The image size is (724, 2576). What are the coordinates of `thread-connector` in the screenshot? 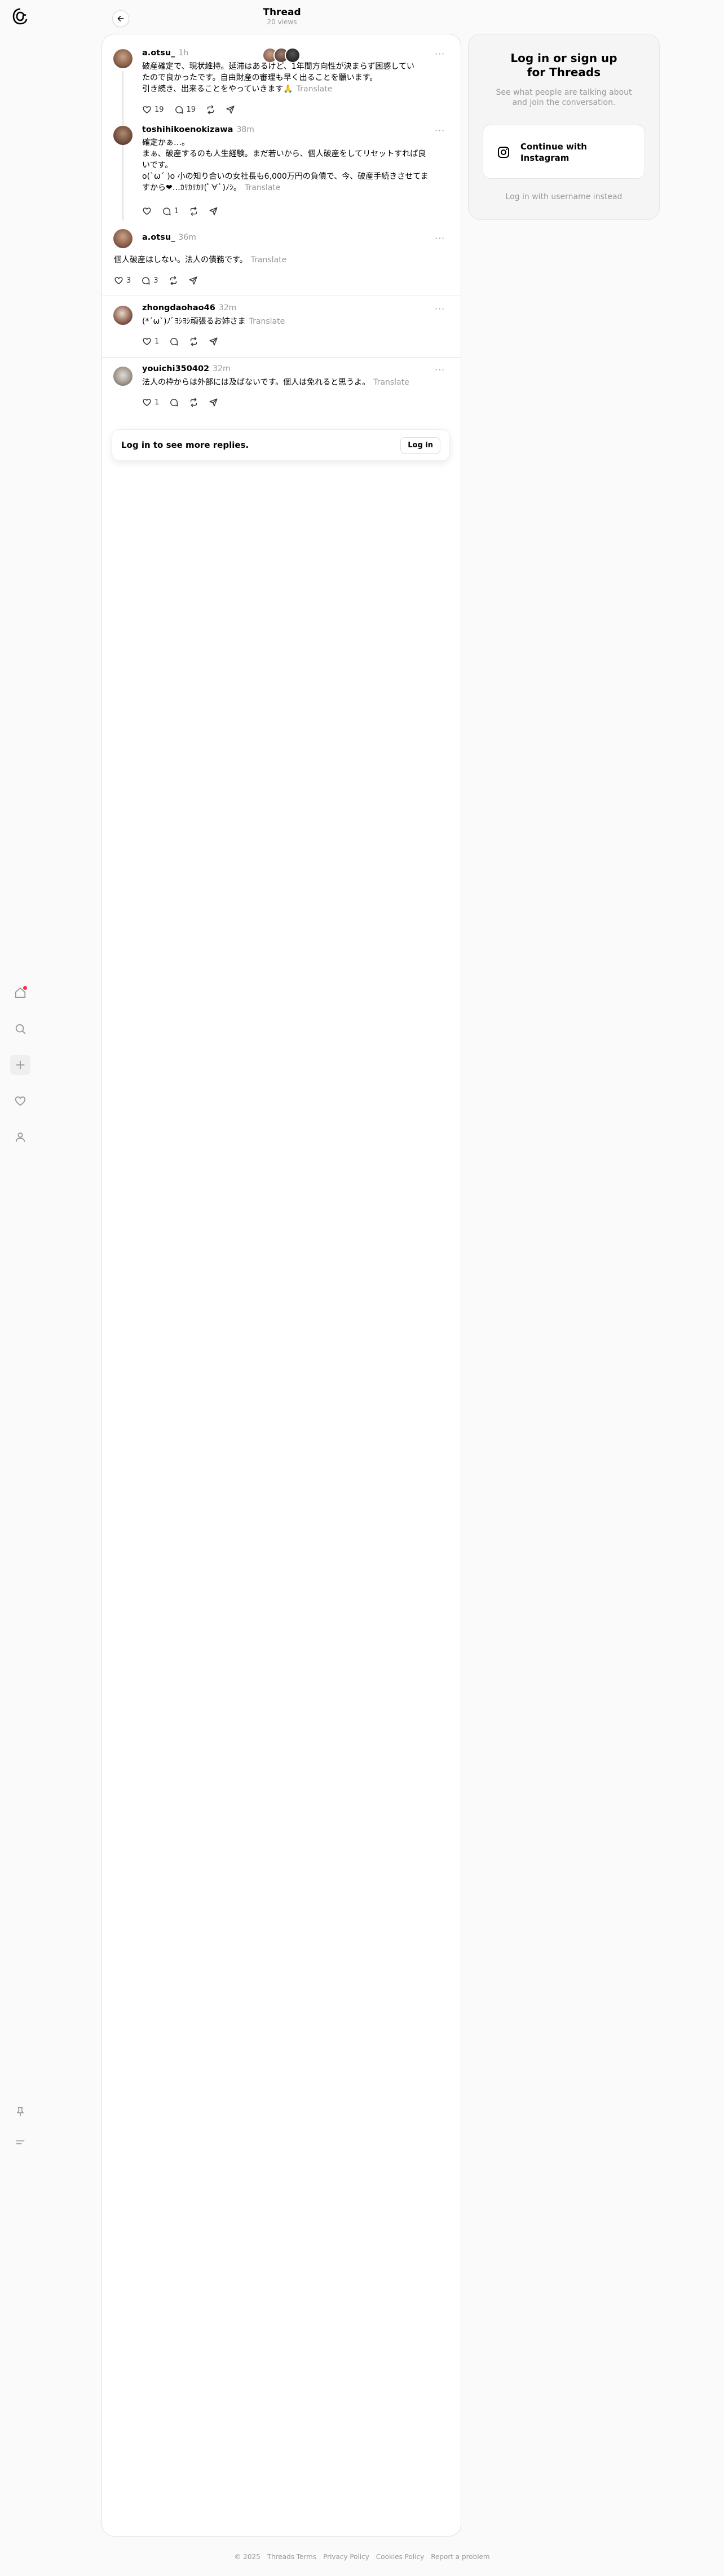 It's located at (122, 146).